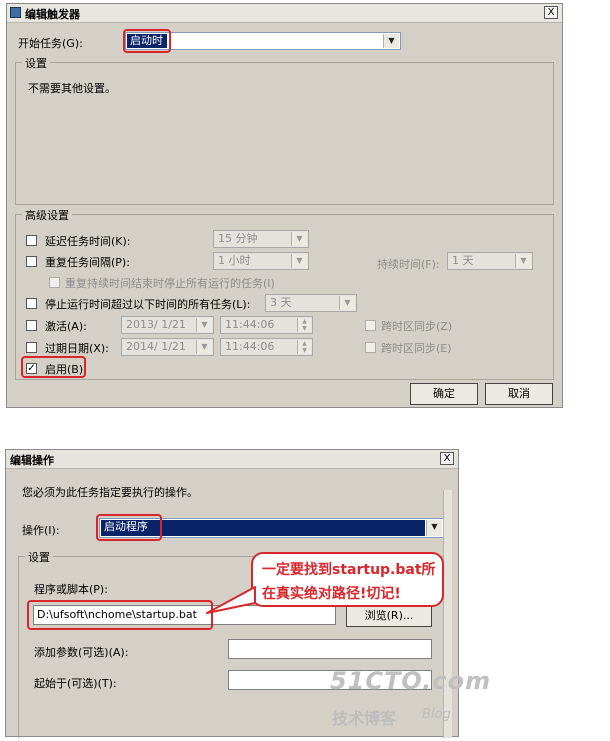  Describe the element at coordinates (47, 215) in the screenshot. I see `advanced-group-label: 高级设置` at that location.